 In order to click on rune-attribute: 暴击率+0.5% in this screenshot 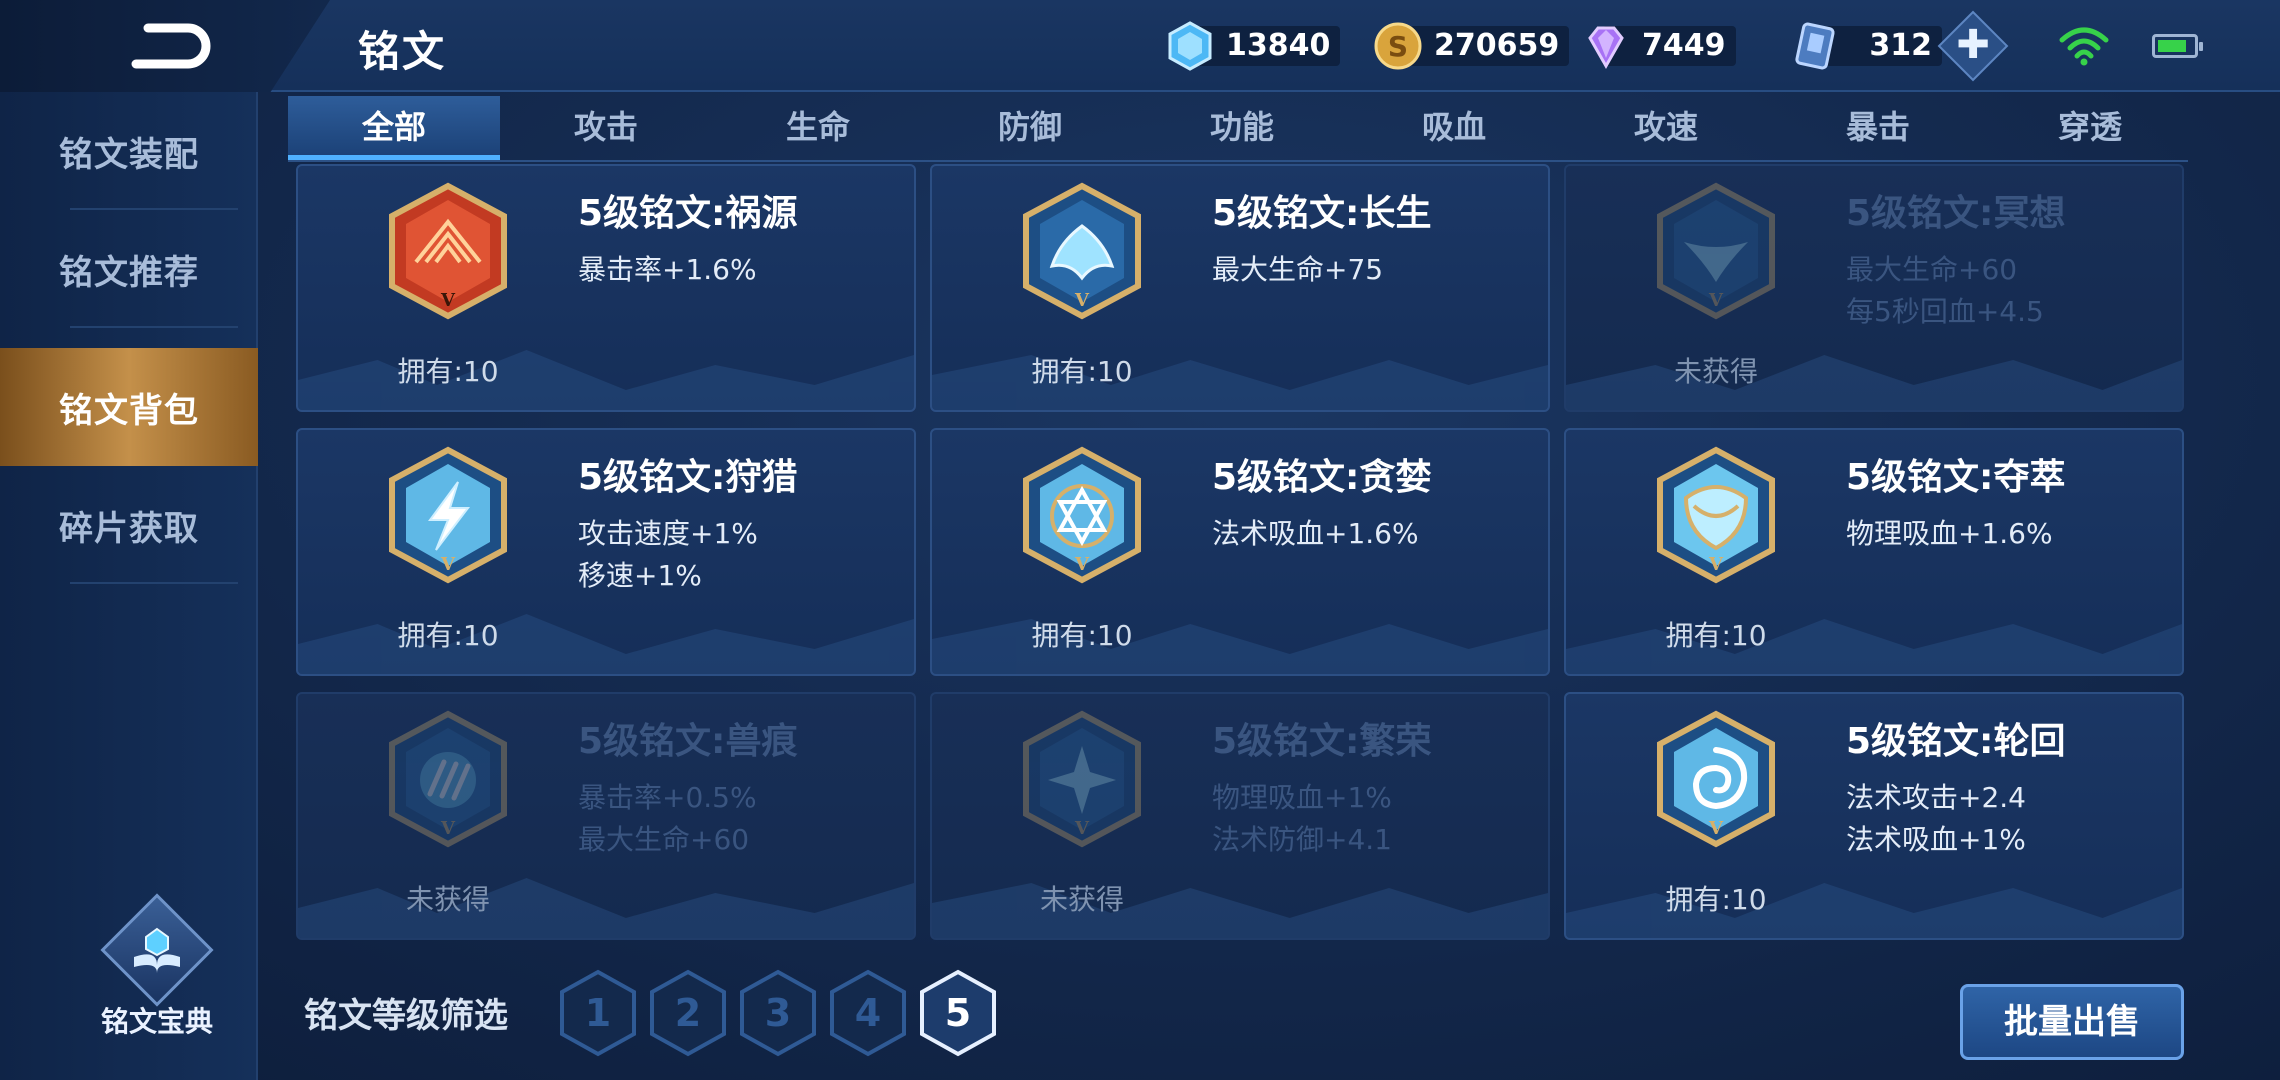, I will do `click(667, 797)`.